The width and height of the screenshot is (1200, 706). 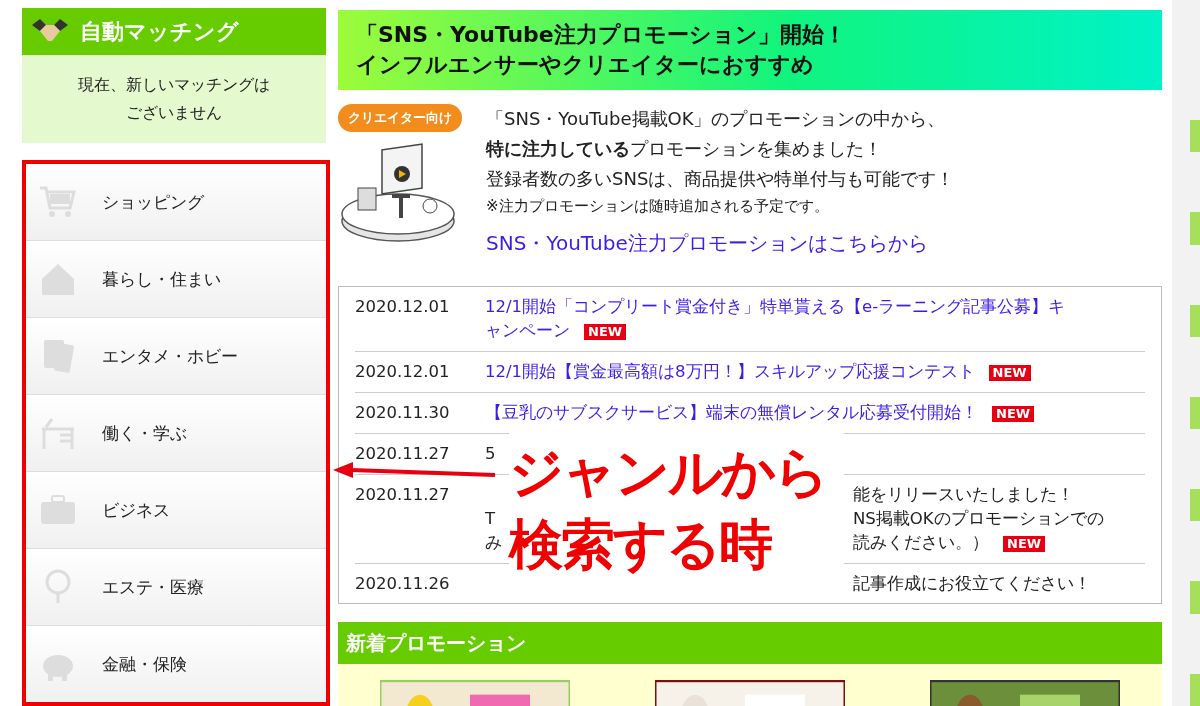 What do you see at coordinates (716, 119) in the screenshot?
I see `promo-text: 「SNS・YouTube掲載OK」のプロモーションの中から、` at bounding box center [716, 119].